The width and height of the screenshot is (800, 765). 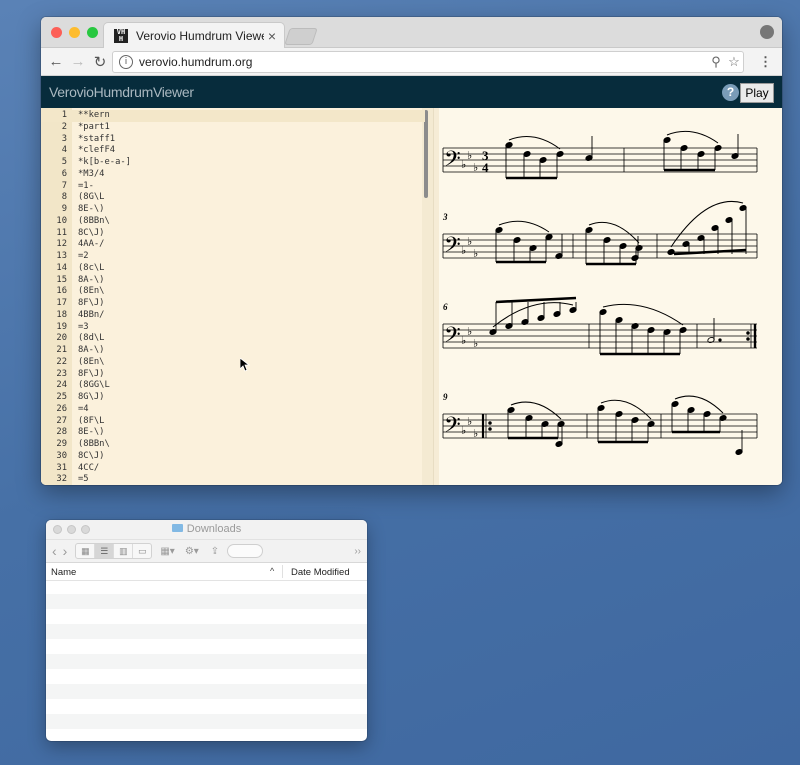 What do you see at coordinates (272, 36) in the screenshot?
I see `tab-close-icon: ×` at bounding box center [272, 36].